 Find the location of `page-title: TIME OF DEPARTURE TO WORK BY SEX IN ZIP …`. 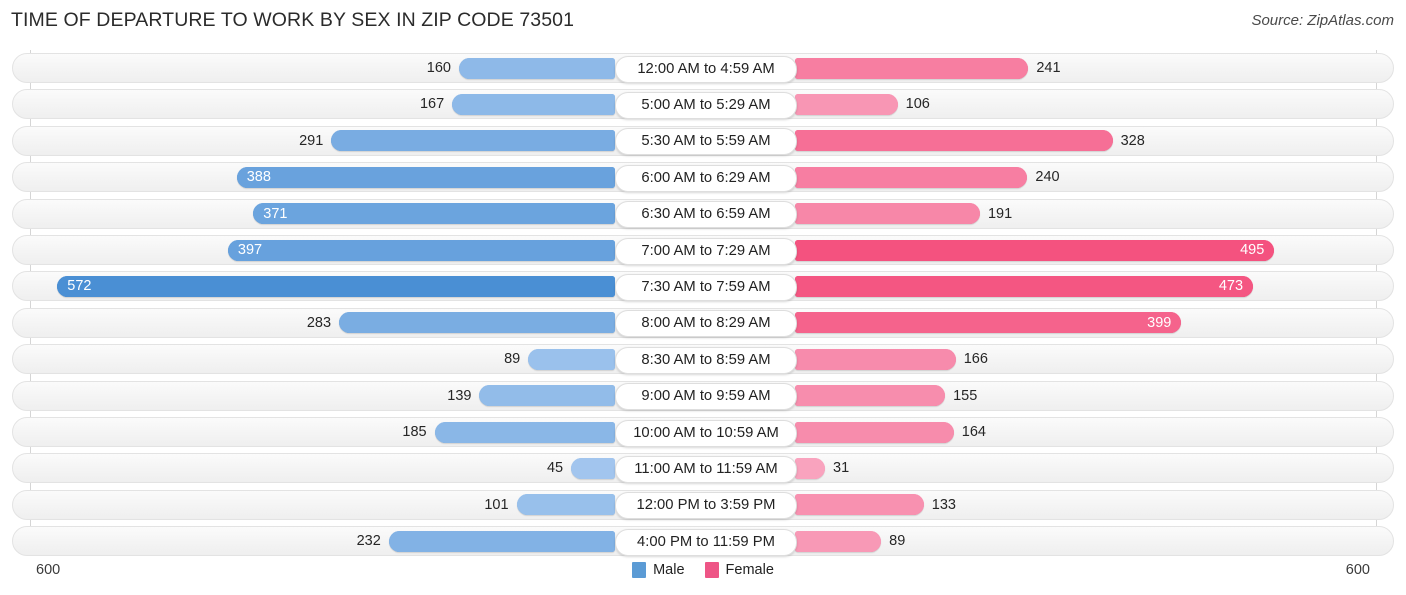

page-title: TIME OF DEPARTURE TO WORK BY SEX IN ZIP … is located at coordinates (293, 20).